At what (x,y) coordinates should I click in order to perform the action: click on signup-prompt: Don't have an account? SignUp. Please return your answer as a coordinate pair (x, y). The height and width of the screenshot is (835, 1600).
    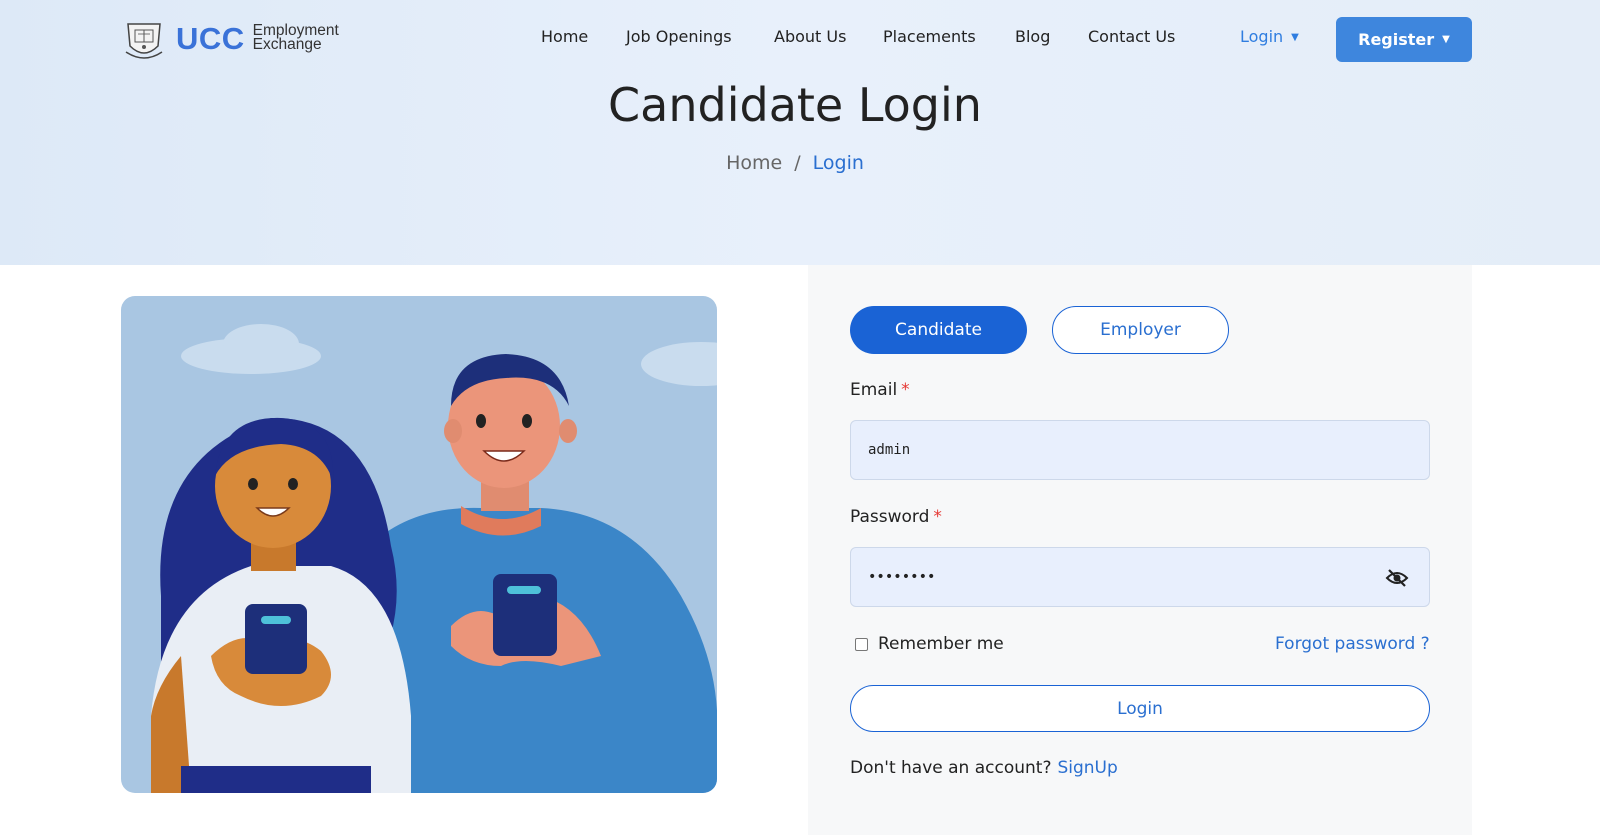
    Looking at the image, I should click on (984, 768).